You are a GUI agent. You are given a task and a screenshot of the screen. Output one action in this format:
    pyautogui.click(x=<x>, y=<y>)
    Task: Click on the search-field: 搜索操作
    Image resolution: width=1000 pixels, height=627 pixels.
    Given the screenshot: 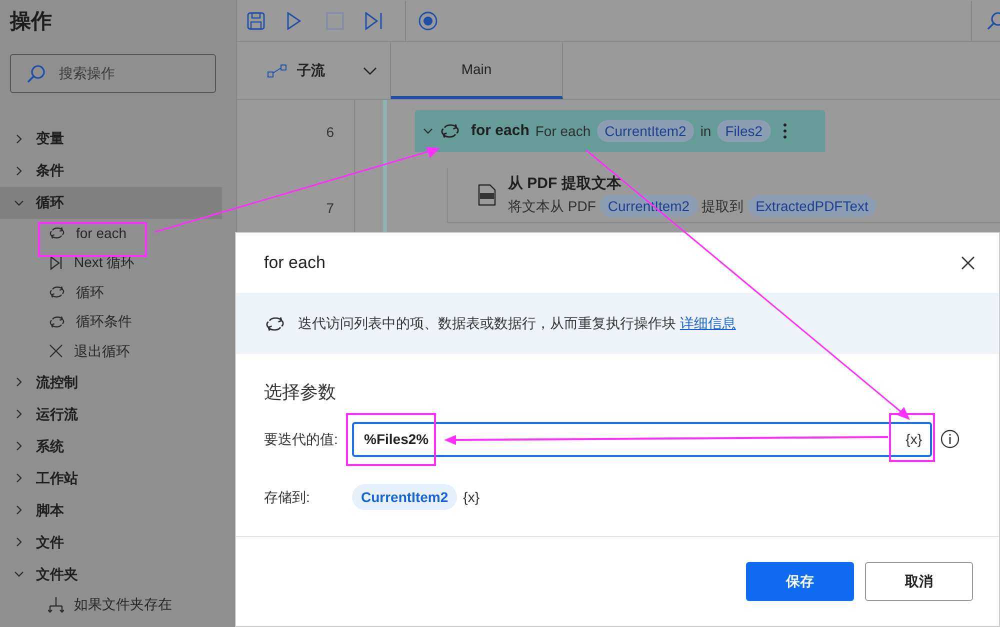 What is the action you would take?
    pyautogui.click(x=113, y=73)
    